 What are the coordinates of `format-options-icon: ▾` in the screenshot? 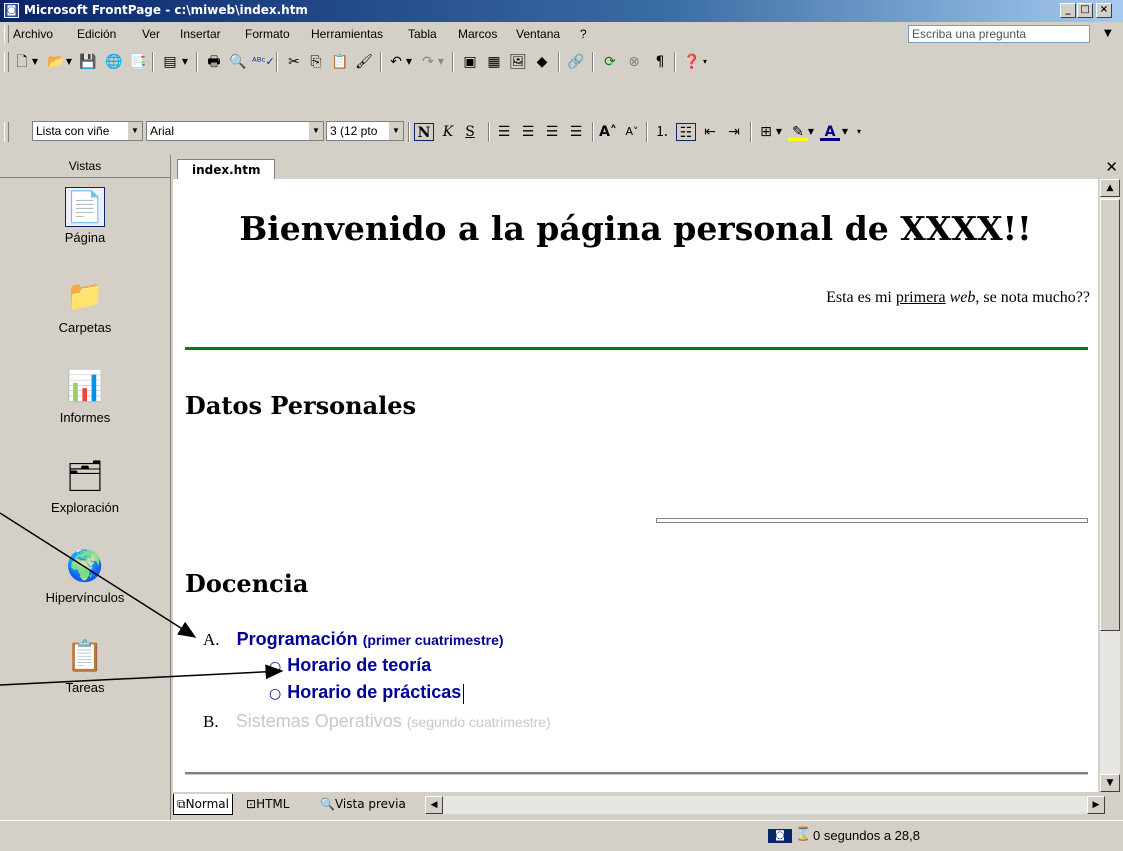 It's located at (859, 132).